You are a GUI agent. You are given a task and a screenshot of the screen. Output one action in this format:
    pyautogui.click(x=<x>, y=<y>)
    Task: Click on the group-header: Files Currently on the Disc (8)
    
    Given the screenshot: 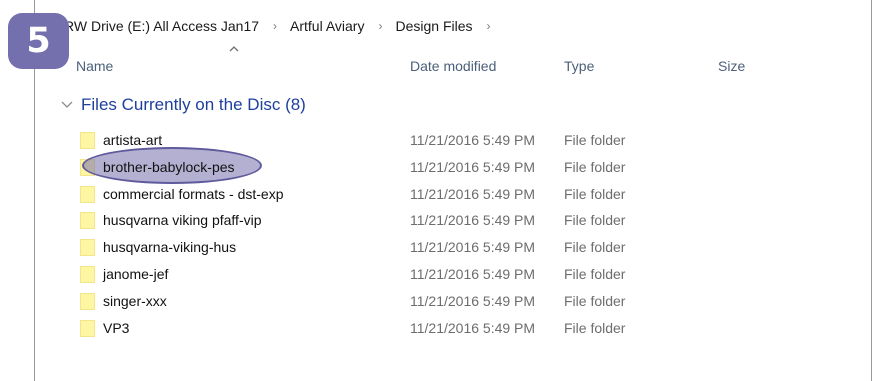 What is the action you would take?
    pyautogui.click(x=183, y=105)
    